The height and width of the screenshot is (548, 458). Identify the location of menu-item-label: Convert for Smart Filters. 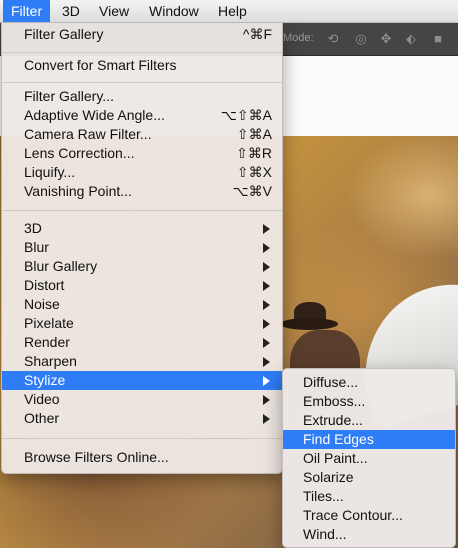
(100, 65).